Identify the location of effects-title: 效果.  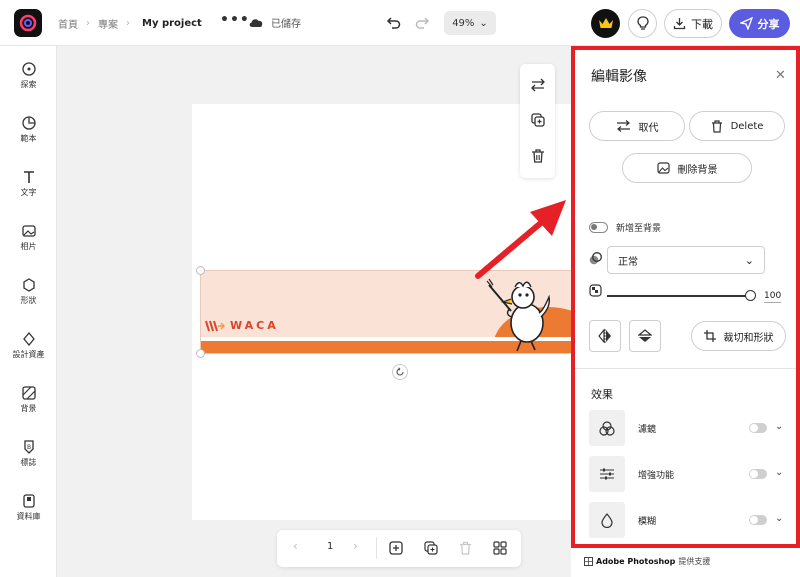
(602, 394).